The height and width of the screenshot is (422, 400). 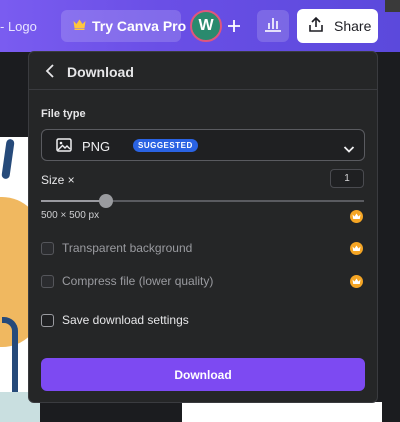 What do you see at coordinates (63, 114) in the screenshot?
I see `file-type-label: File type` at bounding box center [63, 114].